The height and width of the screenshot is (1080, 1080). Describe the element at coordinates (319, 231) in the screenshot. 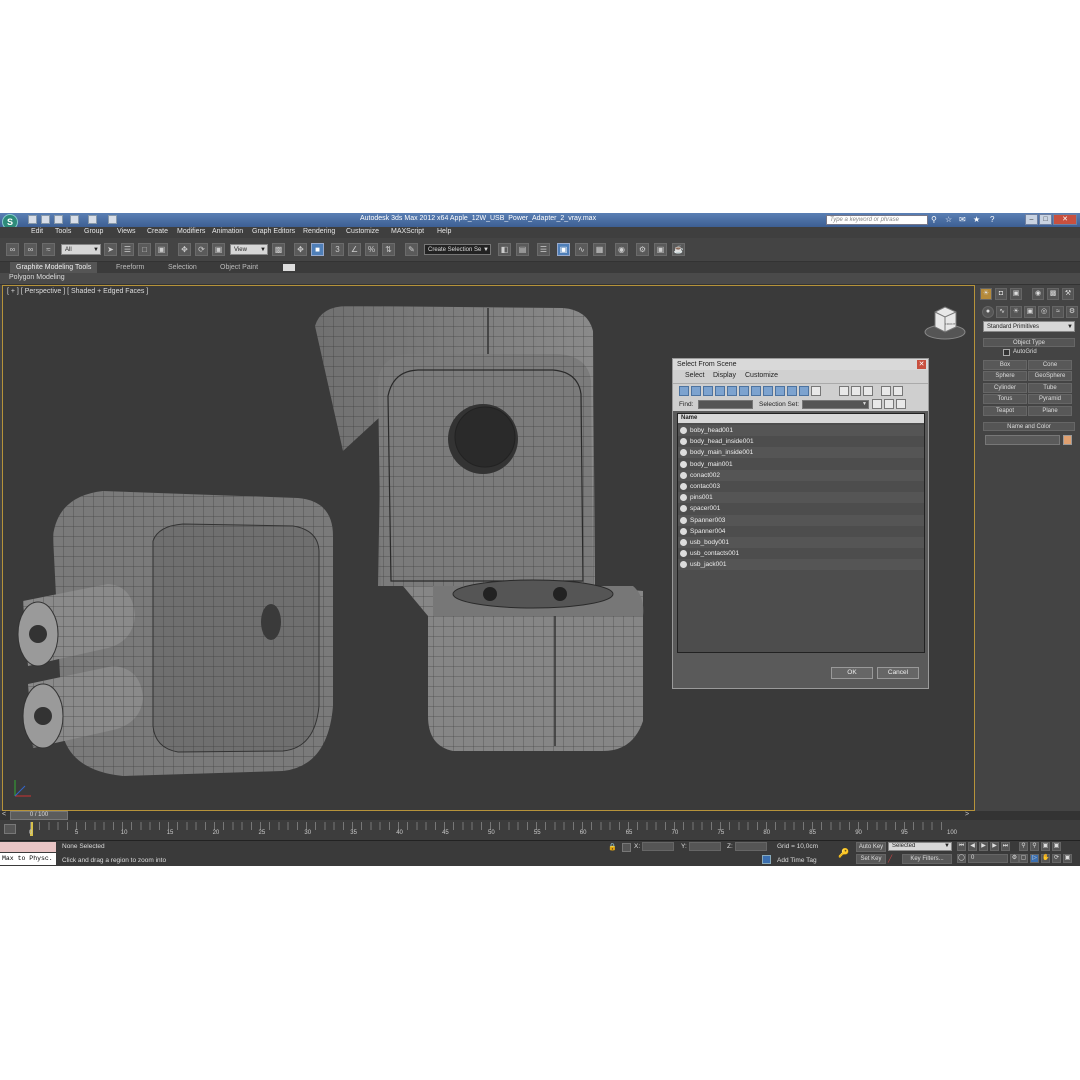

I see `menu-rendering: Rendering` at that location.